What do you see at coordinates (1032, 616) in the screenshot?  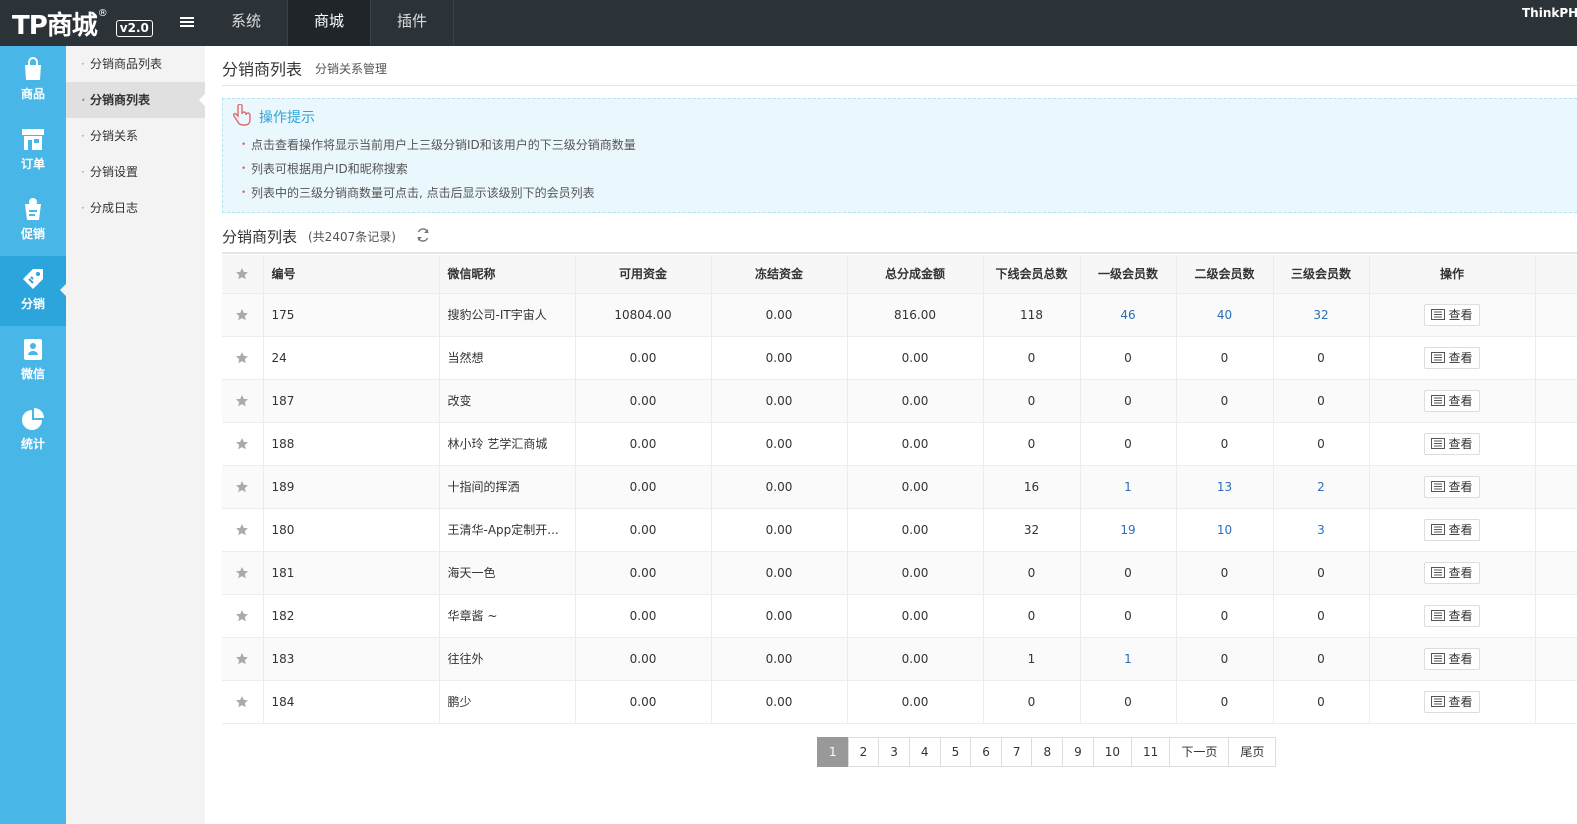 I see `cell-downline: 0` at bounding box center [1032, 616].